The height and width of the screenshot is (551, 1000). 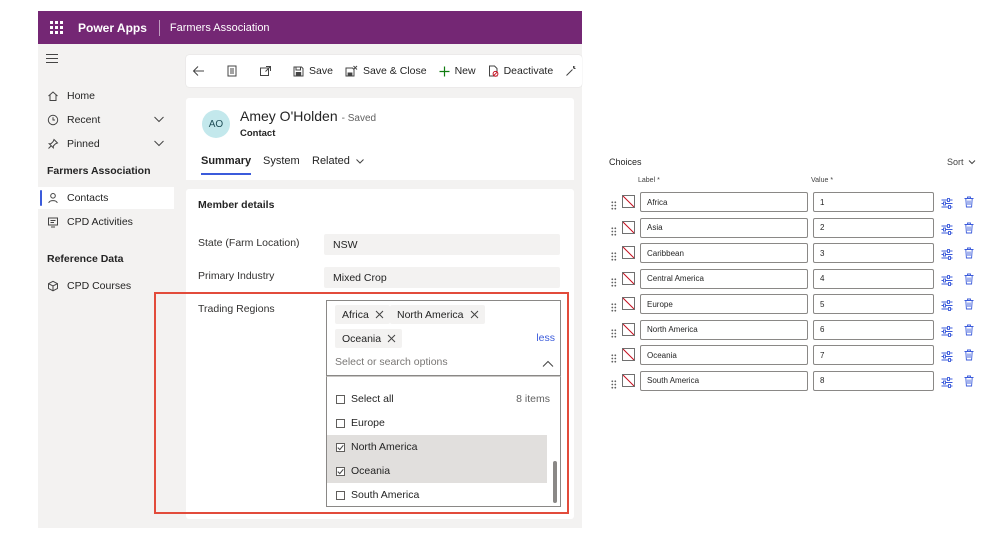 I want to click on sidebar-item-contacts: Contacts, so click(x=106, y=198).